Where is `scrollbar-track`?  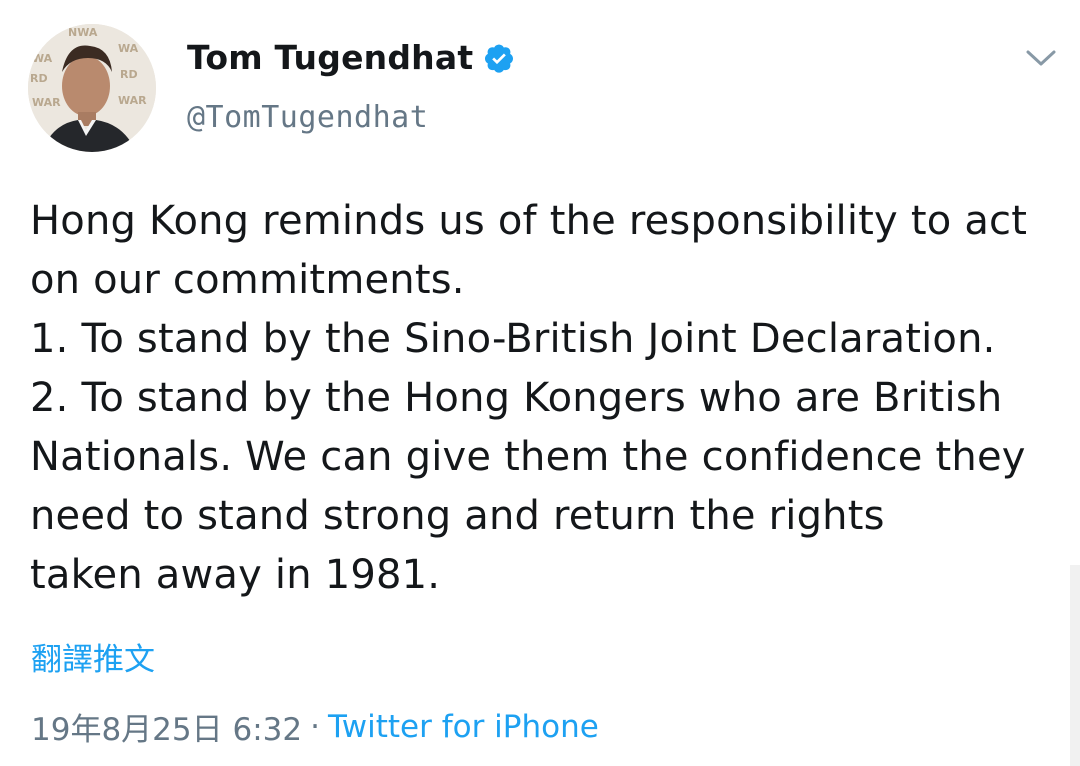
scrollbar-track is located at coordinates (1075, 665).